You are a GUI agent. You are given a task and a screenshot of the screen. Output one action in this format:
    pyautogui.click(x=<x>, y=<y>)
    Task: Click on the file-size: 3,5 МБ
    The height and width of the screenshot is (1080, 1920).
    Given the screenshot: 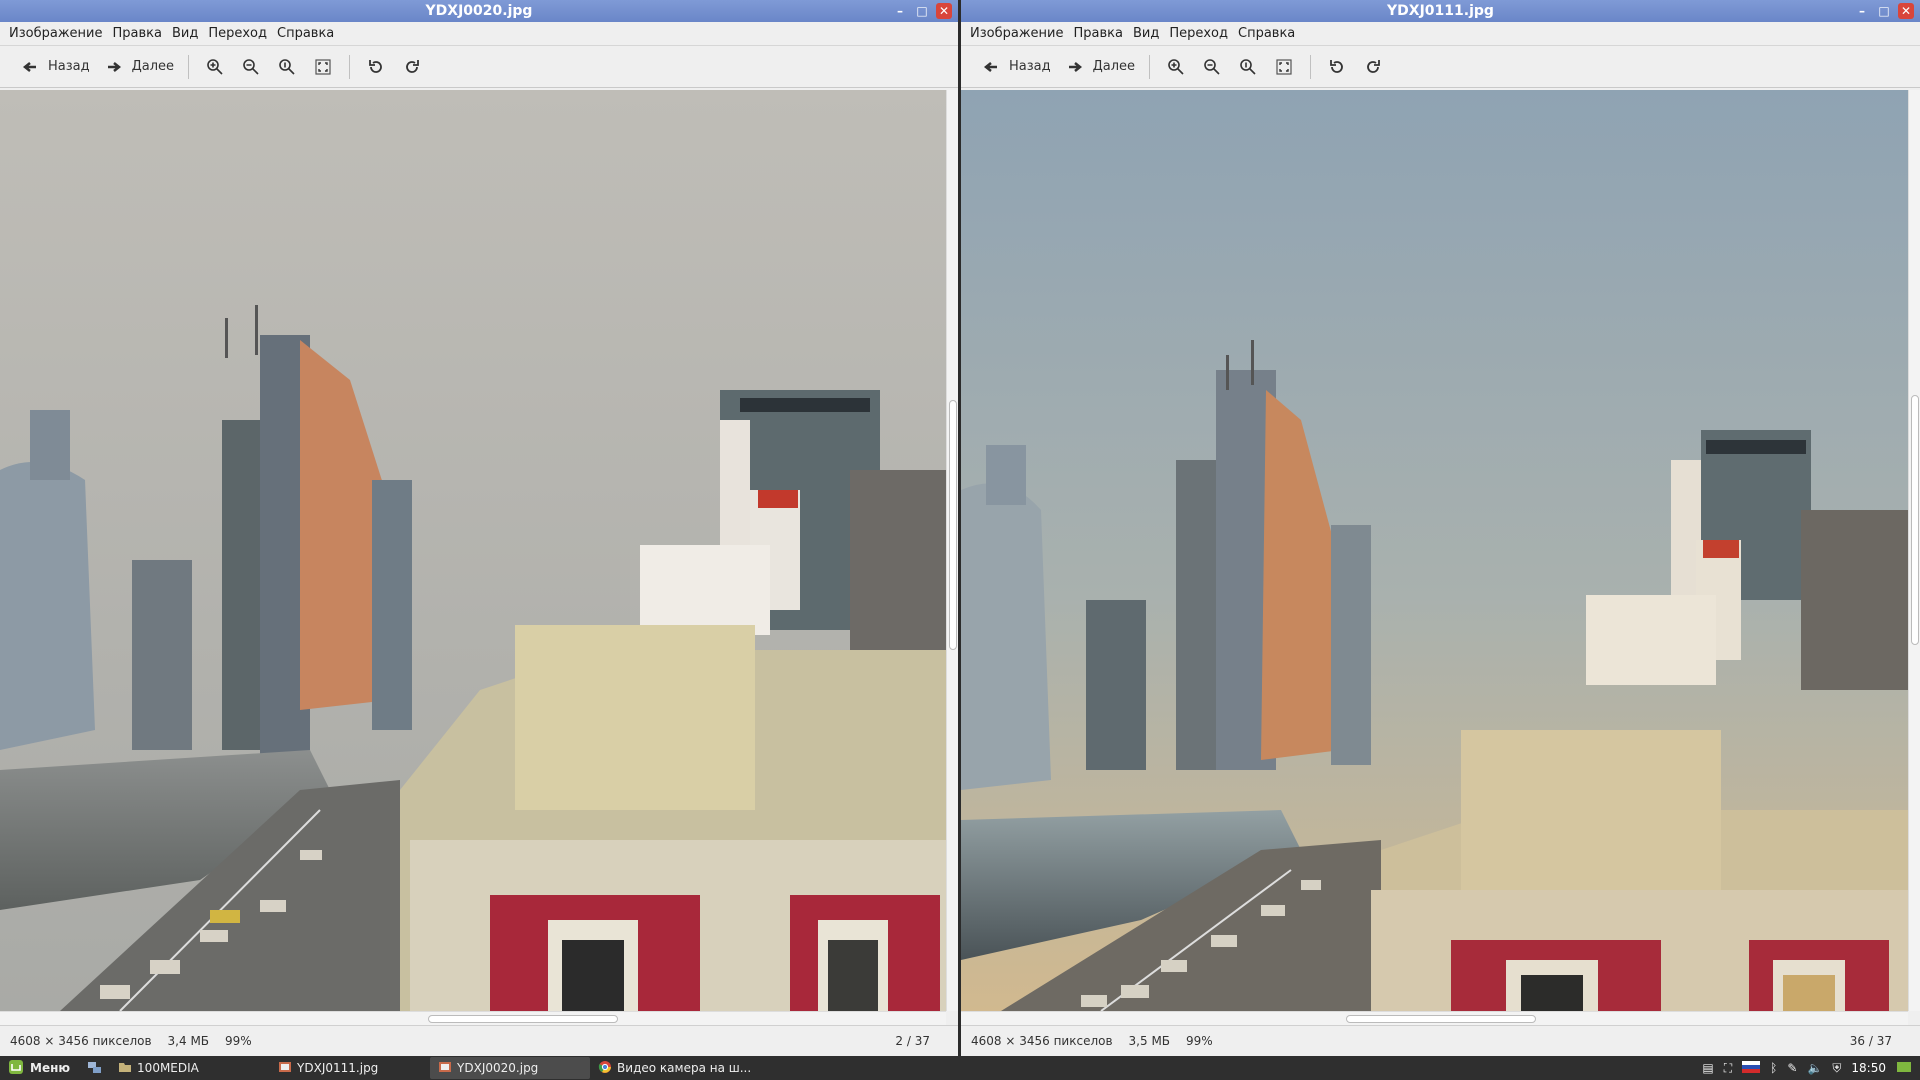 What is the action you would take?
    pyautogui.click(x=1149, y=1041)
    